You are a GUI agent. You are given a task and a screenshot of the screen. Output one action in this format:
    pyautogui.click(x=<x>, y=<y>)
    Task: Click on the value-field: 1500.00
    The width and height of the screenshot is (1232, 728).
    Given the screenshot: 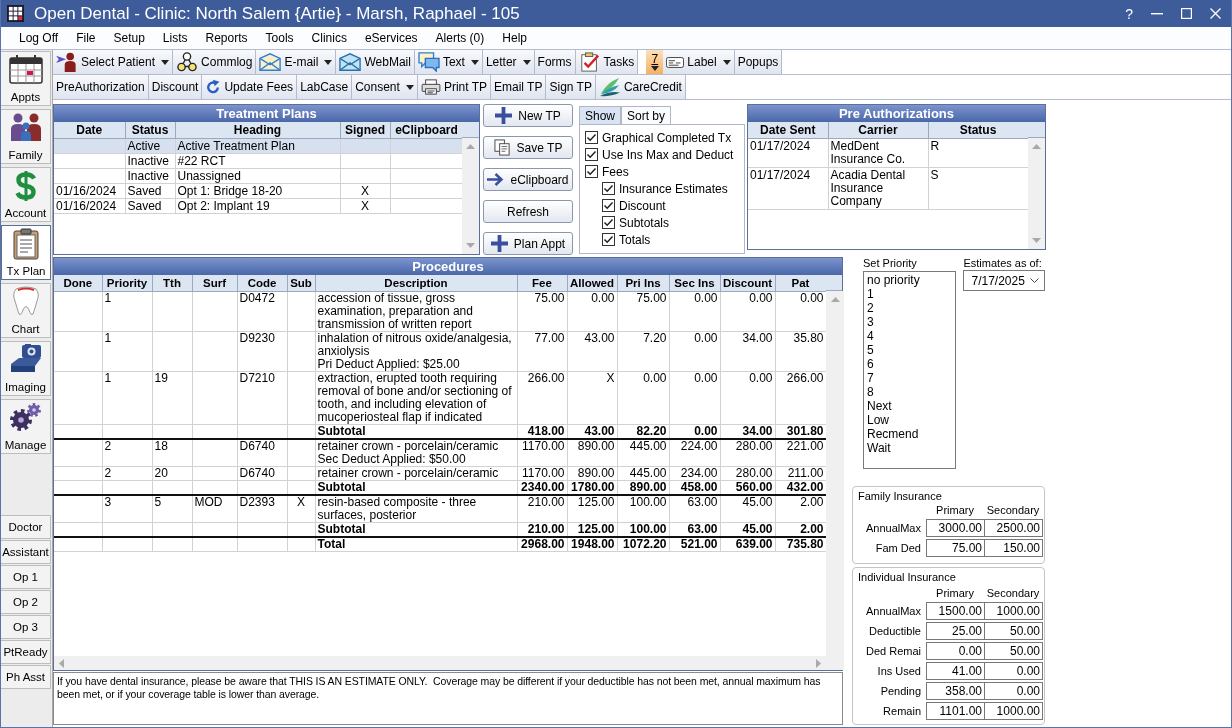 What is the action you would take?
    pyautogui.click(x=955, y=611)
    